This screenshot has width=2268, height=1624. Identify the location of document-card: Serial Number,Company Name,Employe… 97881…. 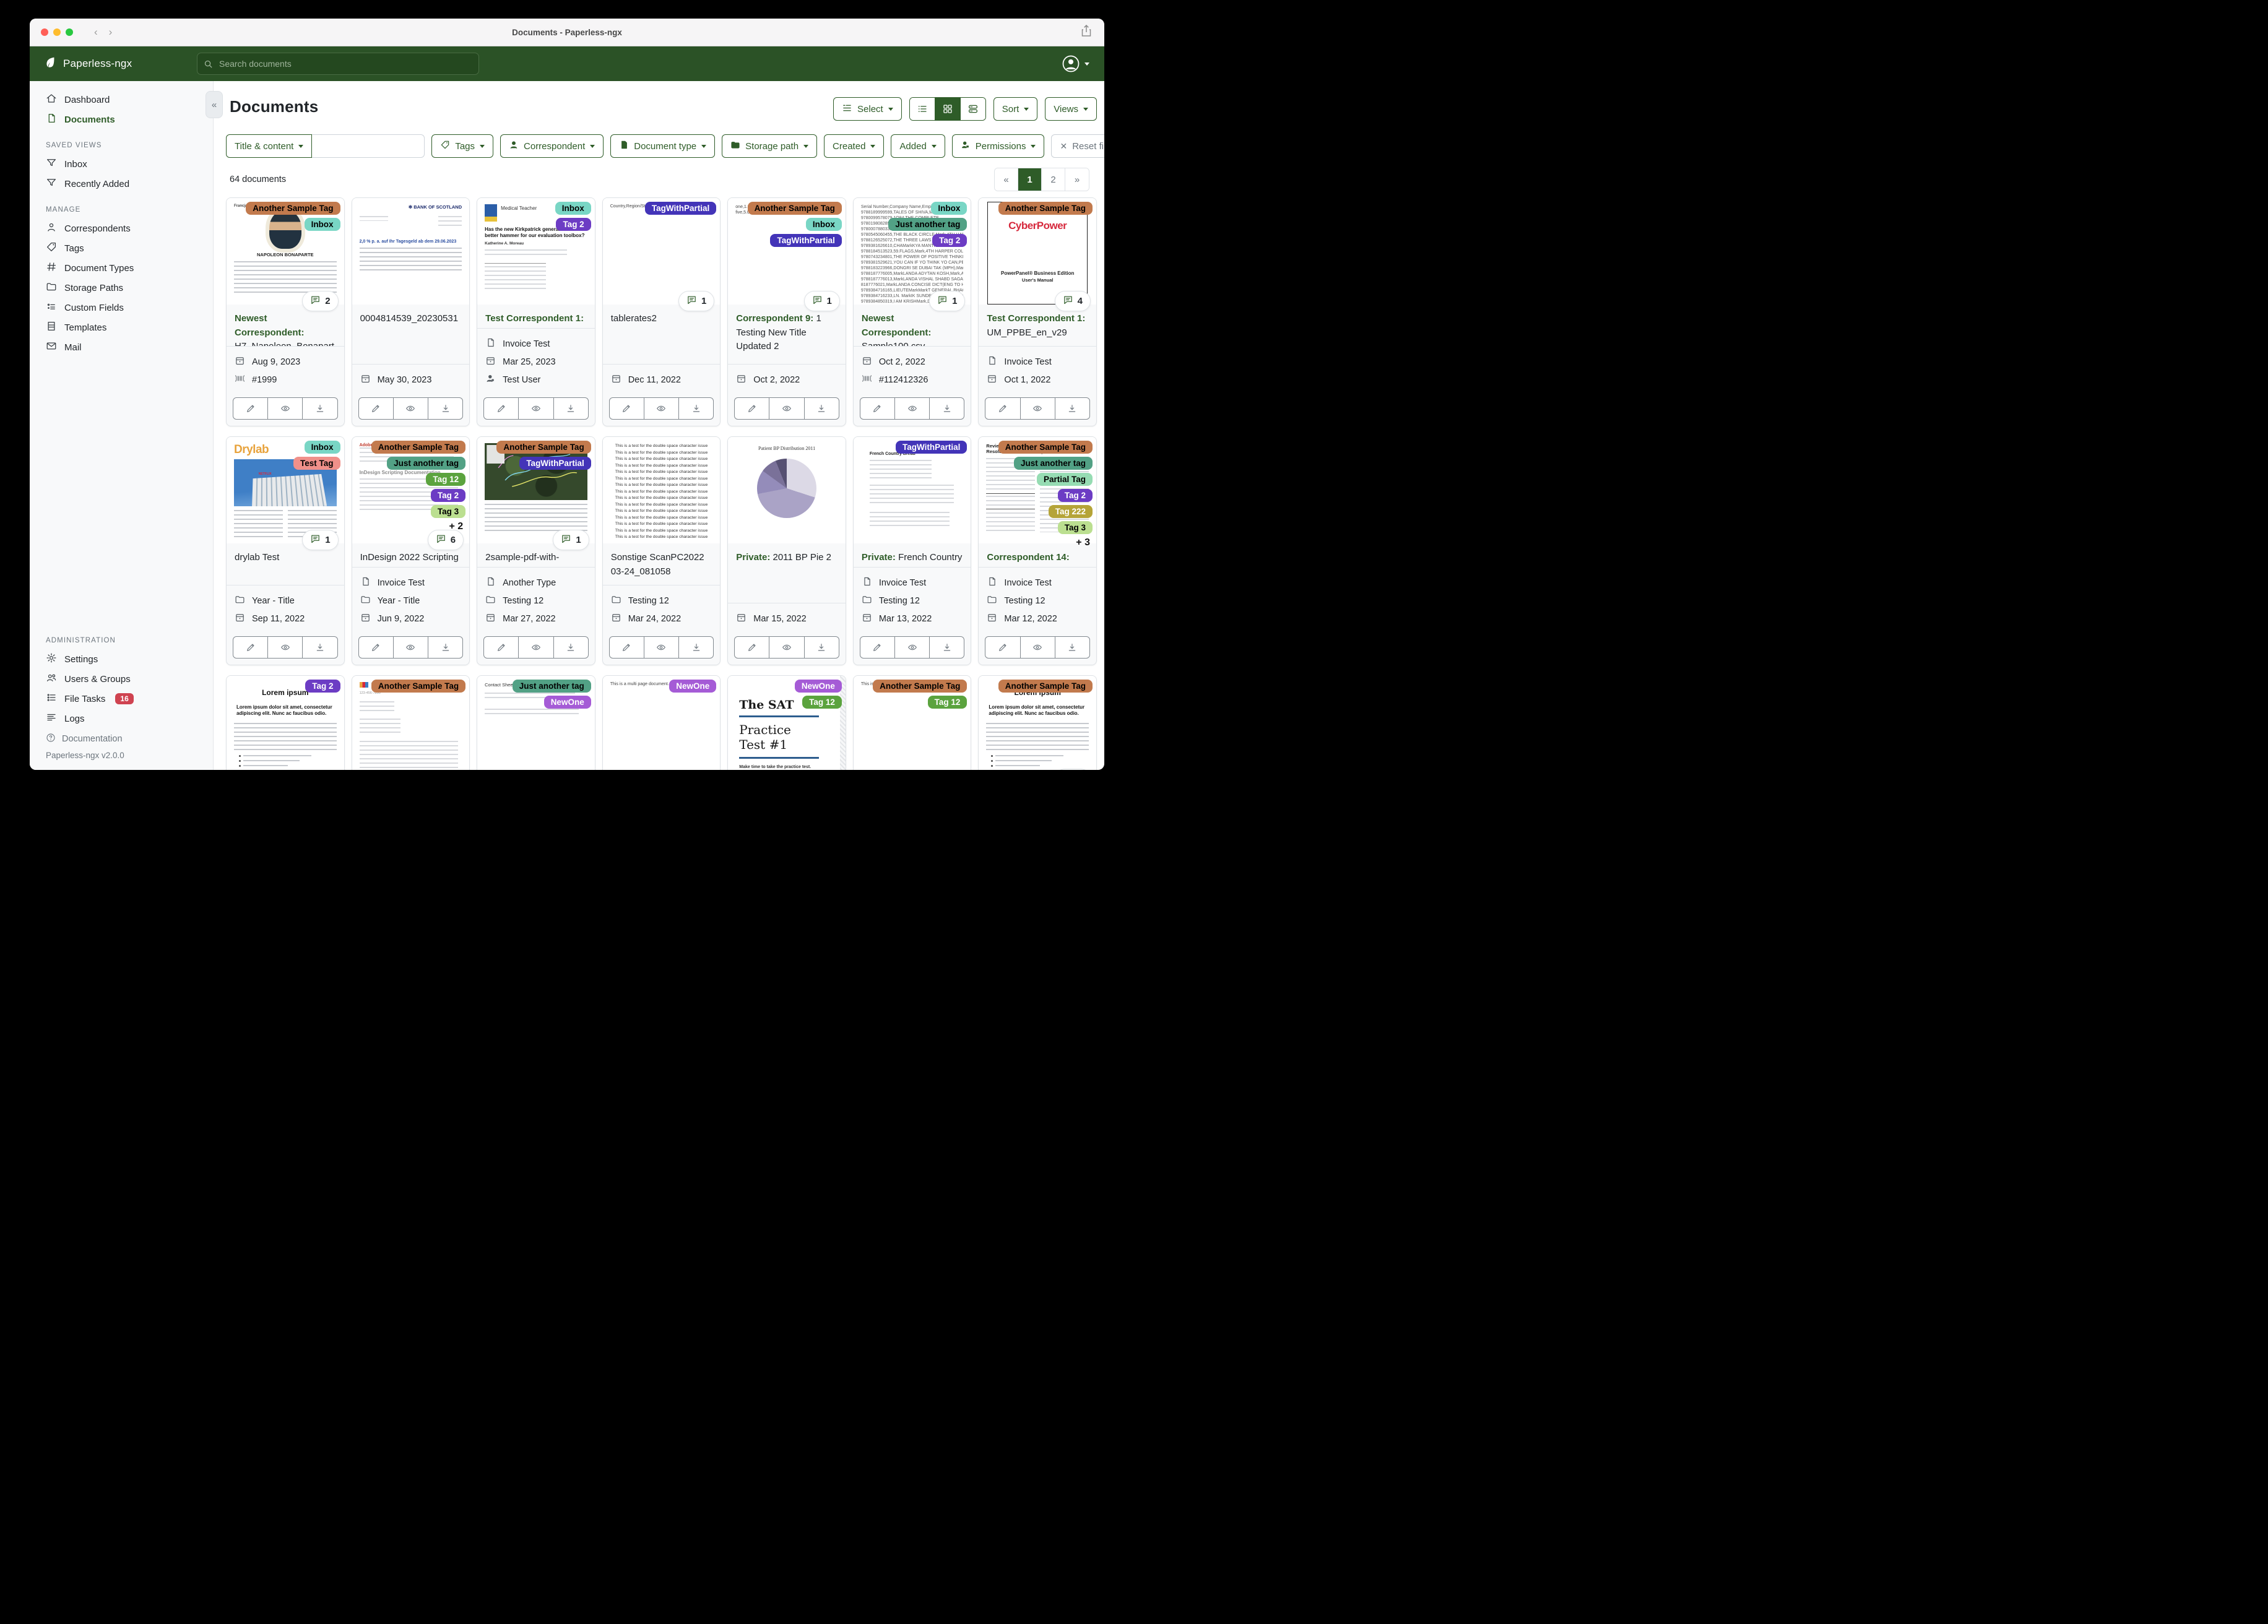
(912, 311).